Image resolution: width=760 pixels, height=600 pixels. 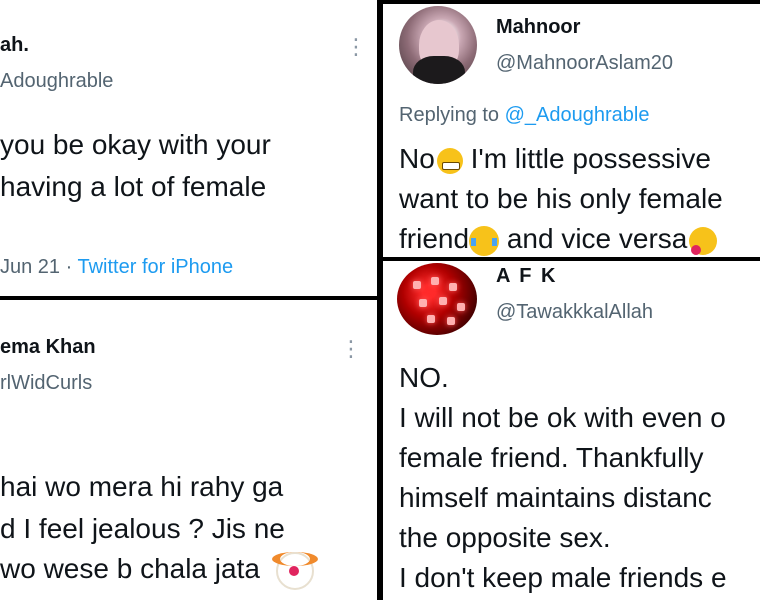 What do you see at coordinates (48, 347) in the screenshot?
I see `author-name: ema Khan` at bounding box center [48, 347].